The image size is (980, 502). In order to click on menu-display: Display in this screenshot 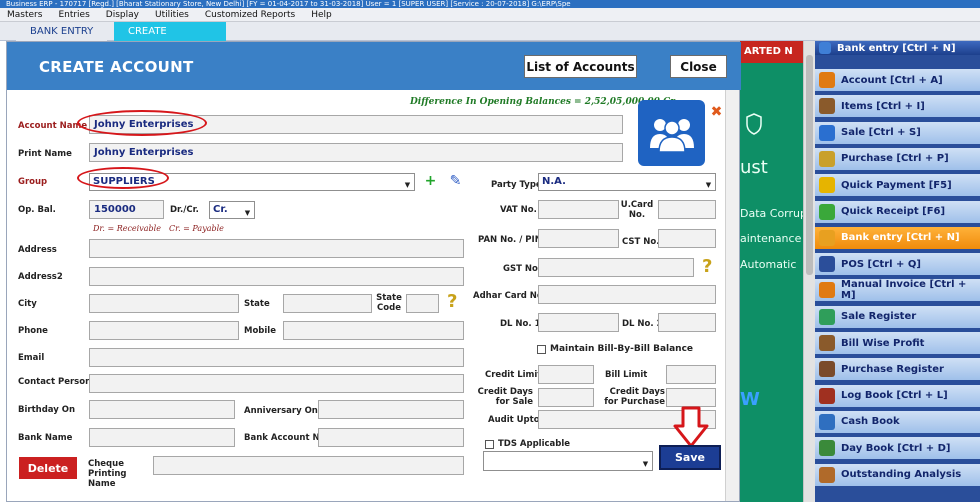, I will do `click(123, 15)`.